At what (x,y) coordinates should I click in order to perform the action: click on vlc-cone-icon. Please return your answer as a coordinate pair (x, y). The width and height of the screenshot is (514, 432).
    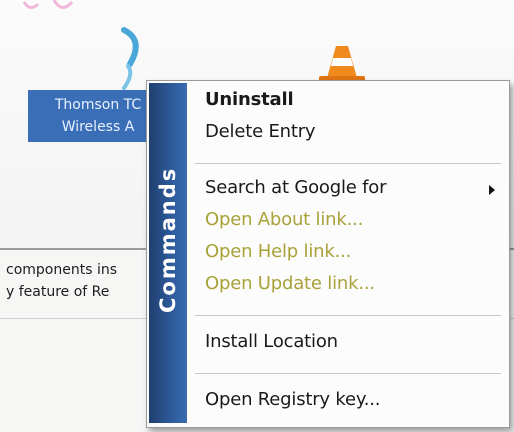
    Looking at the image, I should click on (342, 64).